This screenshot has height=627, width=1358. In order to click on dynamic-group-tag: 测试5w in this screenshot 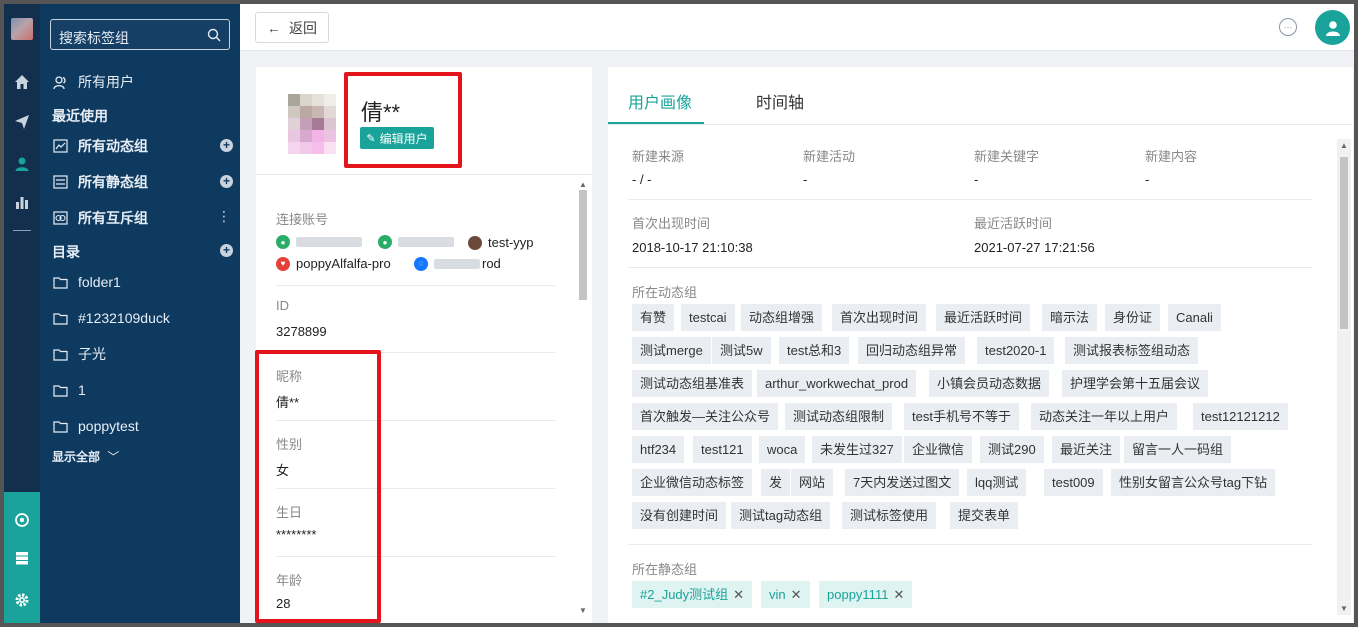, I will do `click(741, 350)`.